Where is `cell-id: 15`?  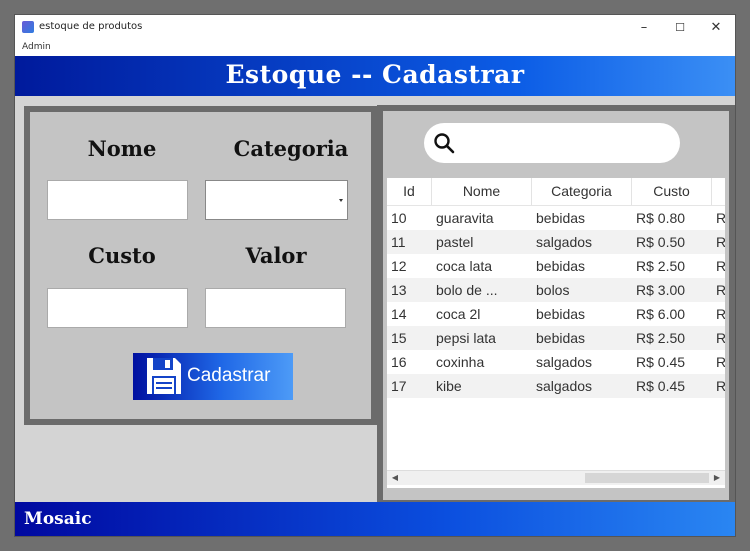
cell-id: 15 is located at coordinates (399, 338).